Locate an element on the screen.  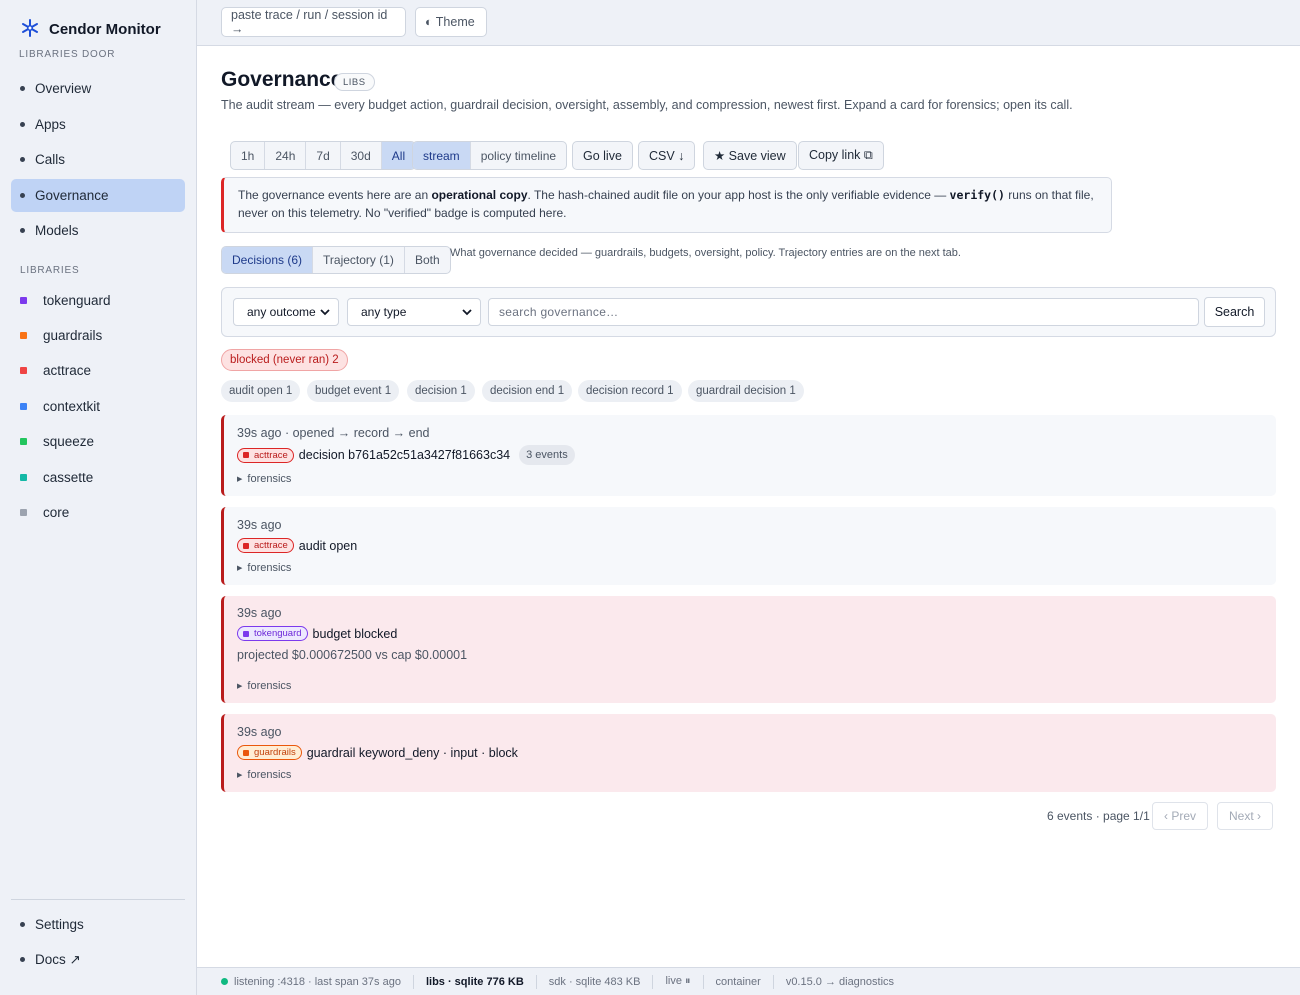
library-item-tokenguard: tokenguard is located at coordinates (65, 300).